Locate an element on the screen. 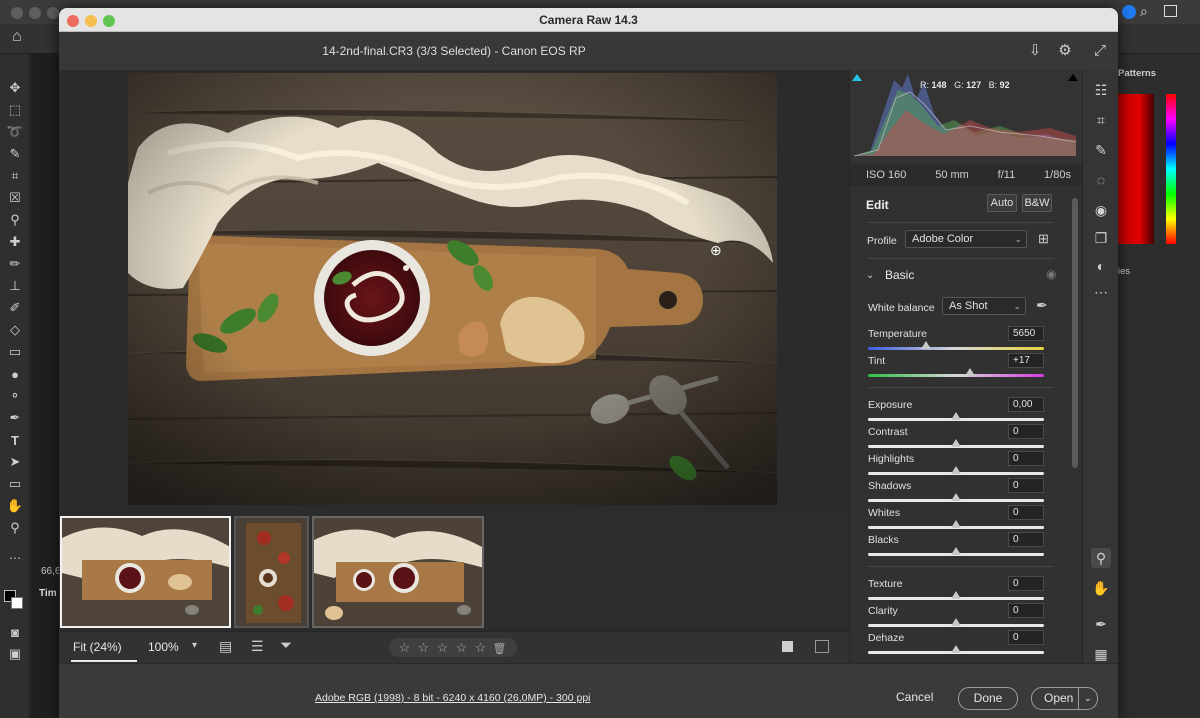 The height and width of the screenshot is (718, 1200). slider-value-field: 5650 is located at coordinates (1026, 333).